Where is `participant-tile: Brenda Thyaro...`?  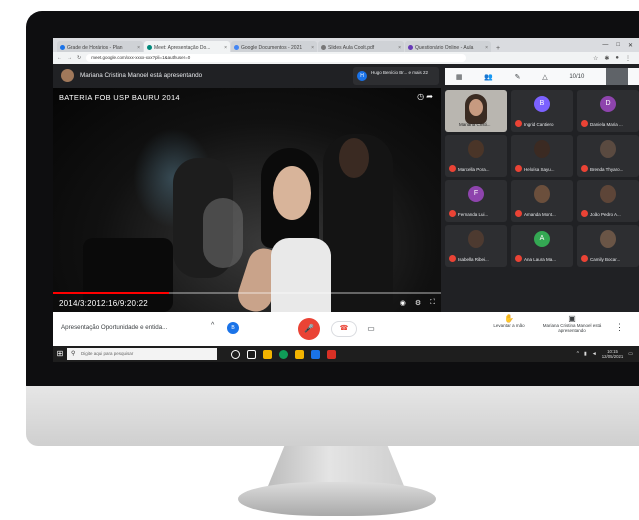
participant-tile: Brenda Thyaro... is located at coordinates (608, 156).